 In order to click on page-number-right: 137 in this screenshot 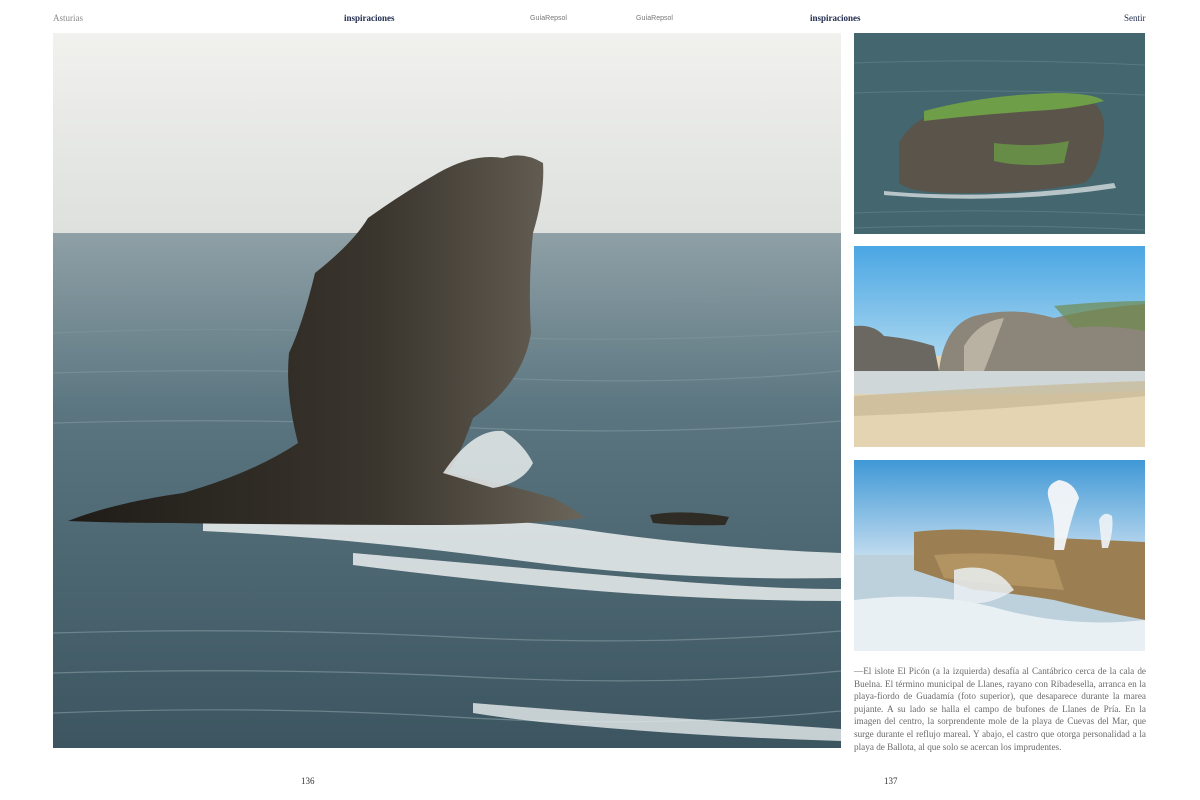, I will do `click(891, 781)`.